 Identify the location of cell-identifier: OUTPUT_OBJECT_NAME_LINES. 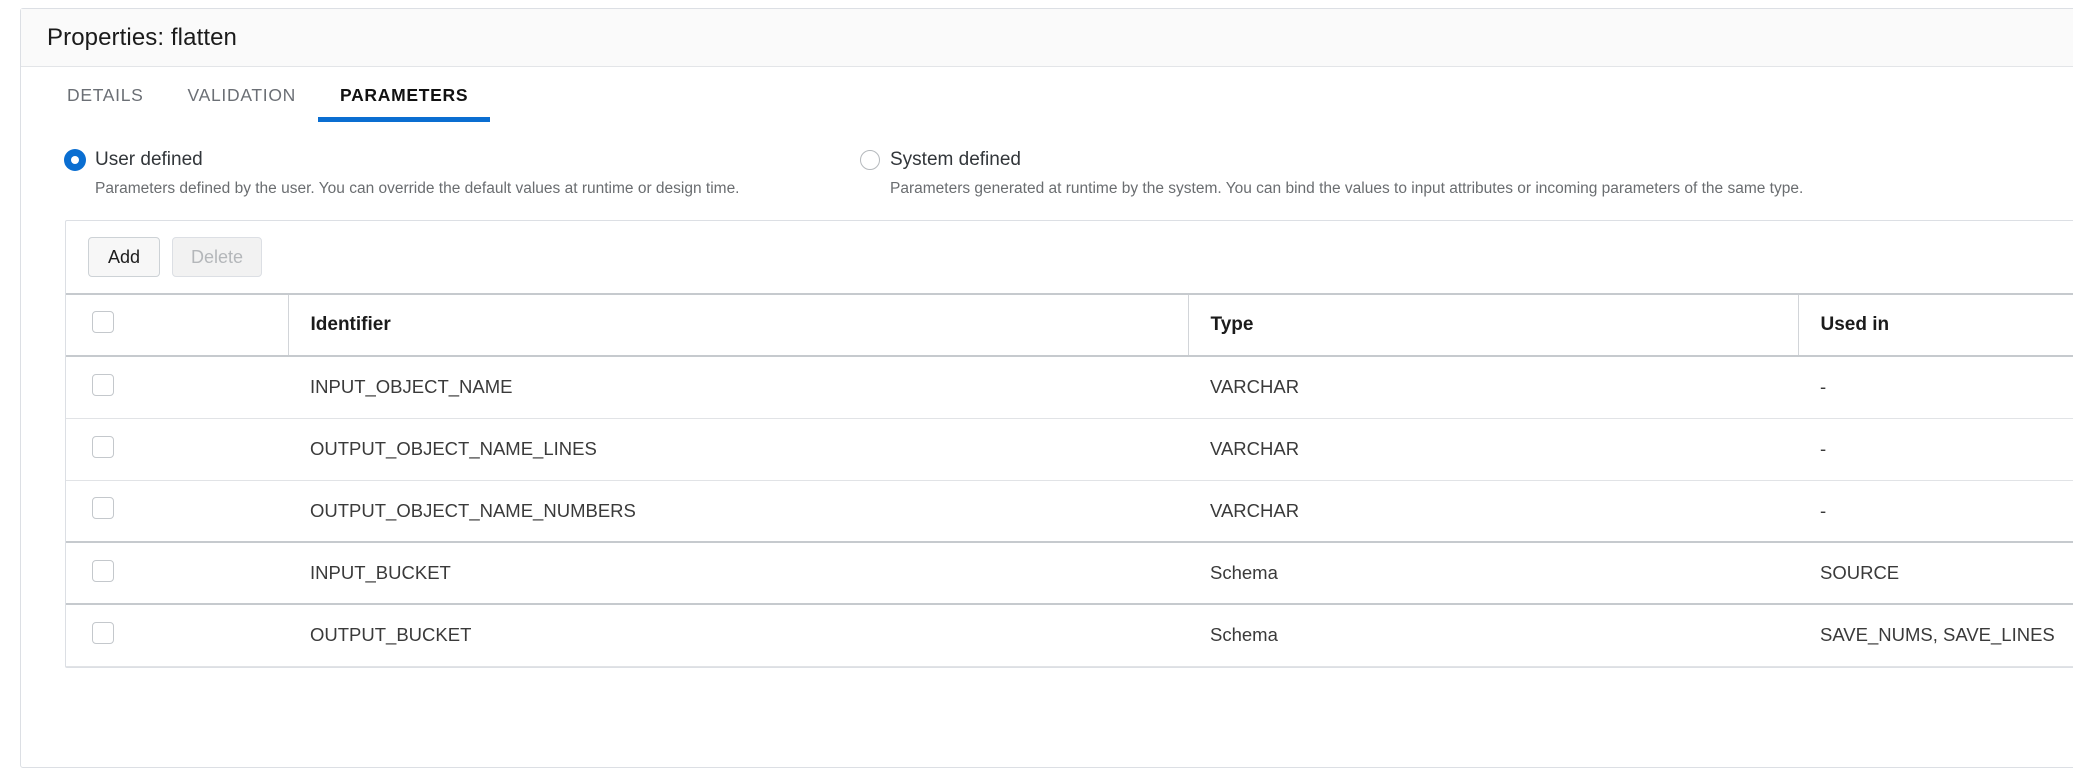
(738, 449).